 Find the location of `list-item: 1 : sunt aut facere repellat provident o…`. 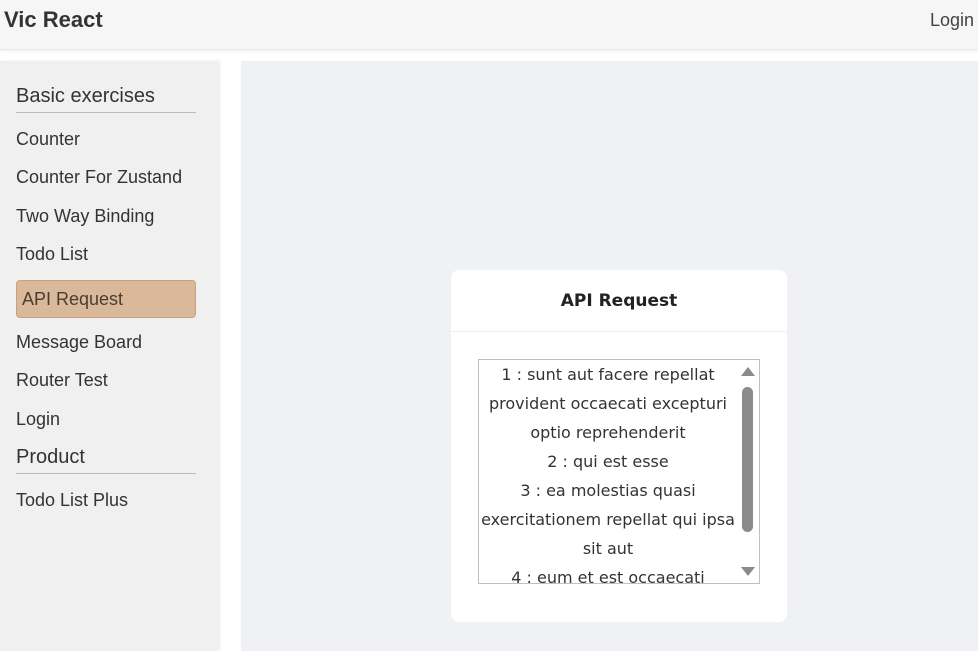

list-item: 1 : sunt aut facere repellat provident o… is located at coordinates (607, 403).